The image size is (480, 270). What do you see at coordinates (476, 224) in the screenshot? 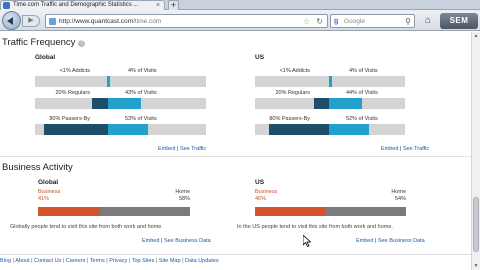
I see `scrollbar-thumb` at bounding box center [476, 224].